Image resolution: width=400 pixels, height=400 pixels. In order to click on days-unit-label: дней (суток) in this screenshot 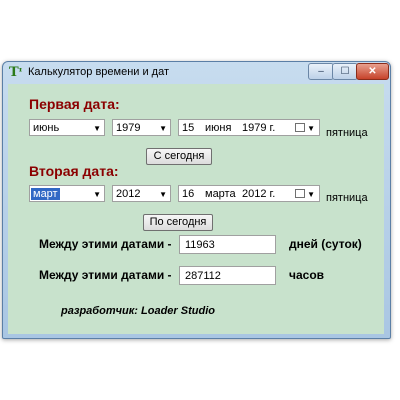, I will do `click(325, 244)`.